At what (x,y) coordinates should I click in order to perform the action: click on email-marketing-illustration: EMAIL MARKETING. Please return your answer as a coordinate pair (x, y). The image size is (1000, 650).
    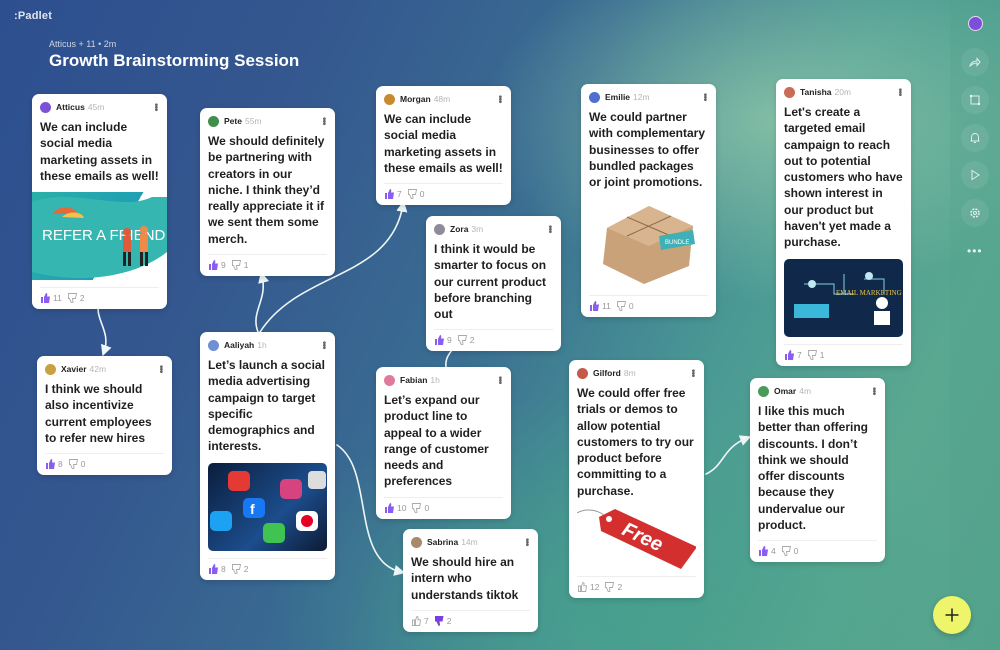
    Looking at the image, I should click on (848, 298).